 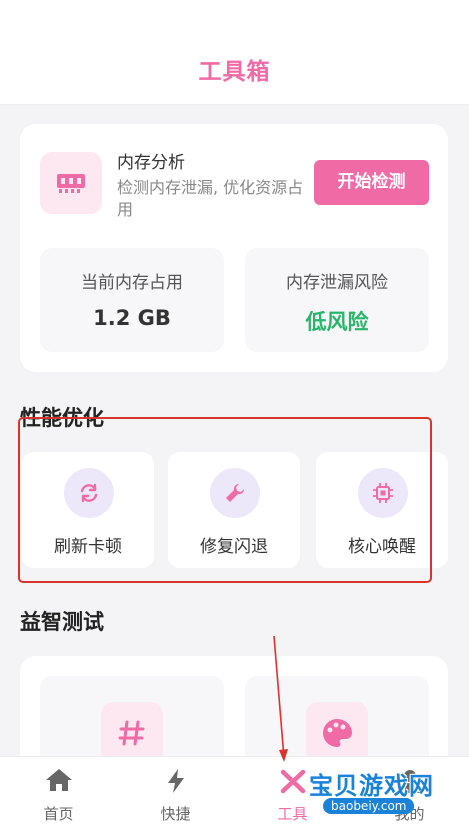 I want to click on site-watermark: 宝贝游戏网 baobeiy.com, so click(x=375, y=786).